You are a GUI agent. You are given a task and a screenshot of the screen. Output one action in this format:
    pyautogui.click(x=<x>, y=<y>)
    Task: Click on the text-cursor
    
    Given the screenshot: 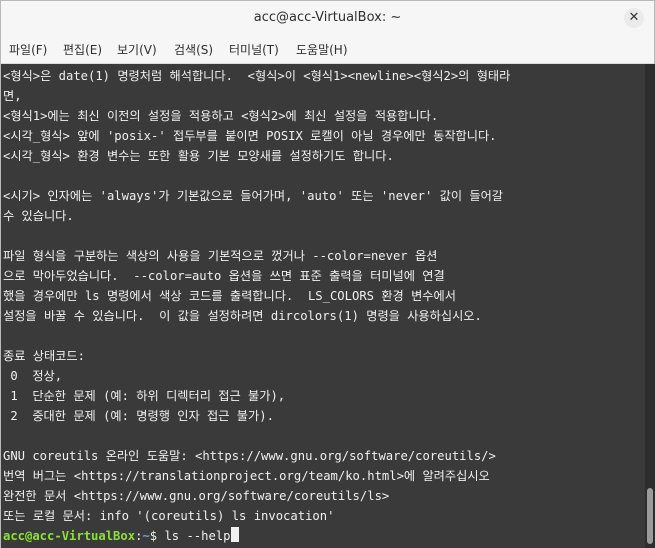 What is the action you would take?
    pyautogui.click(x=234, y=534)
    